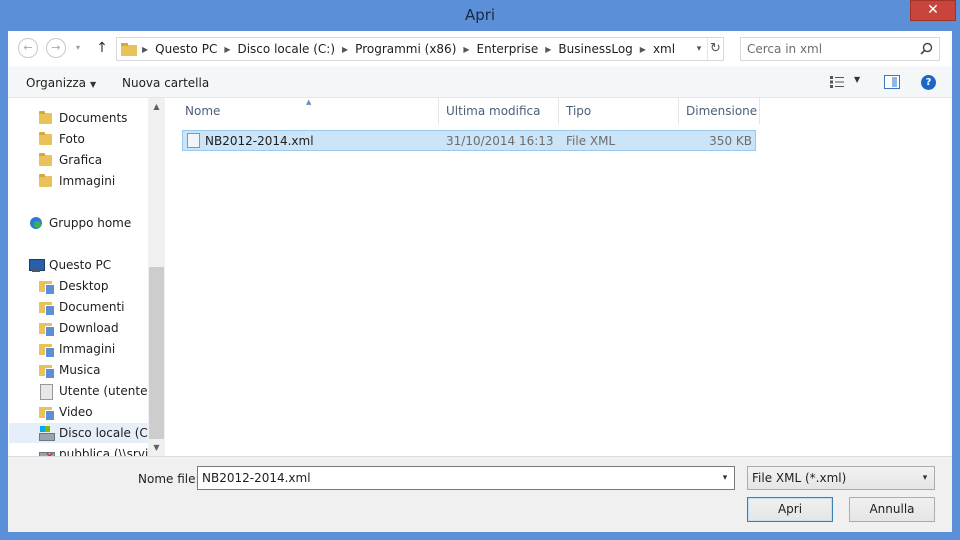  I want to click on sidebar-item-documenti: Documenti, so click(101, 307).